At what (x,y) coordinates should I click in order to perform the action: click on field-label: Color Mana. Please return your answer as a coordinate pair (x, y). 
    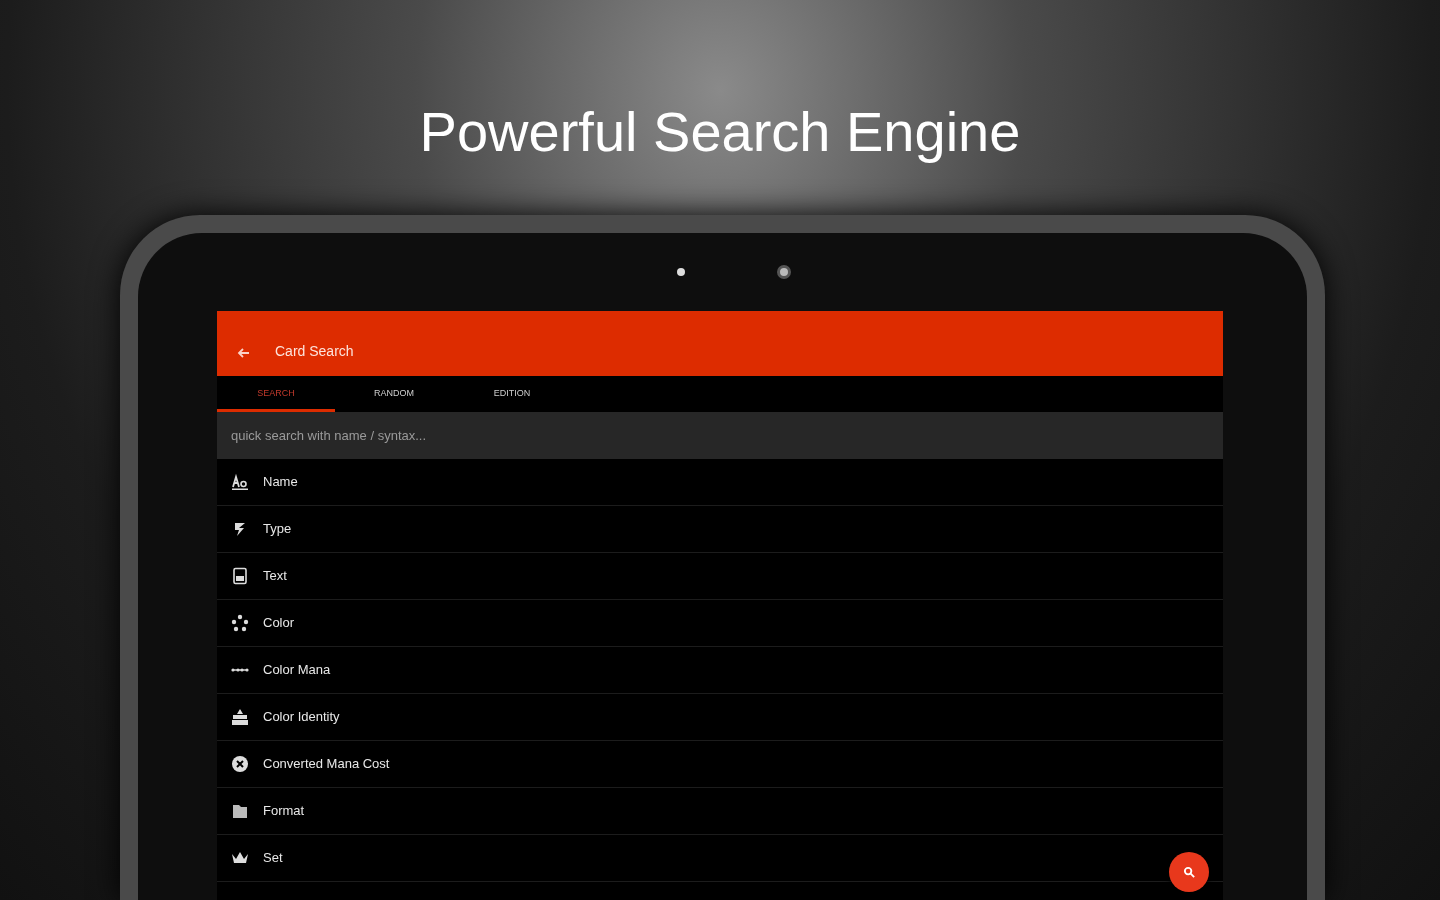
    Looking at the image, I should click on (297, 670).